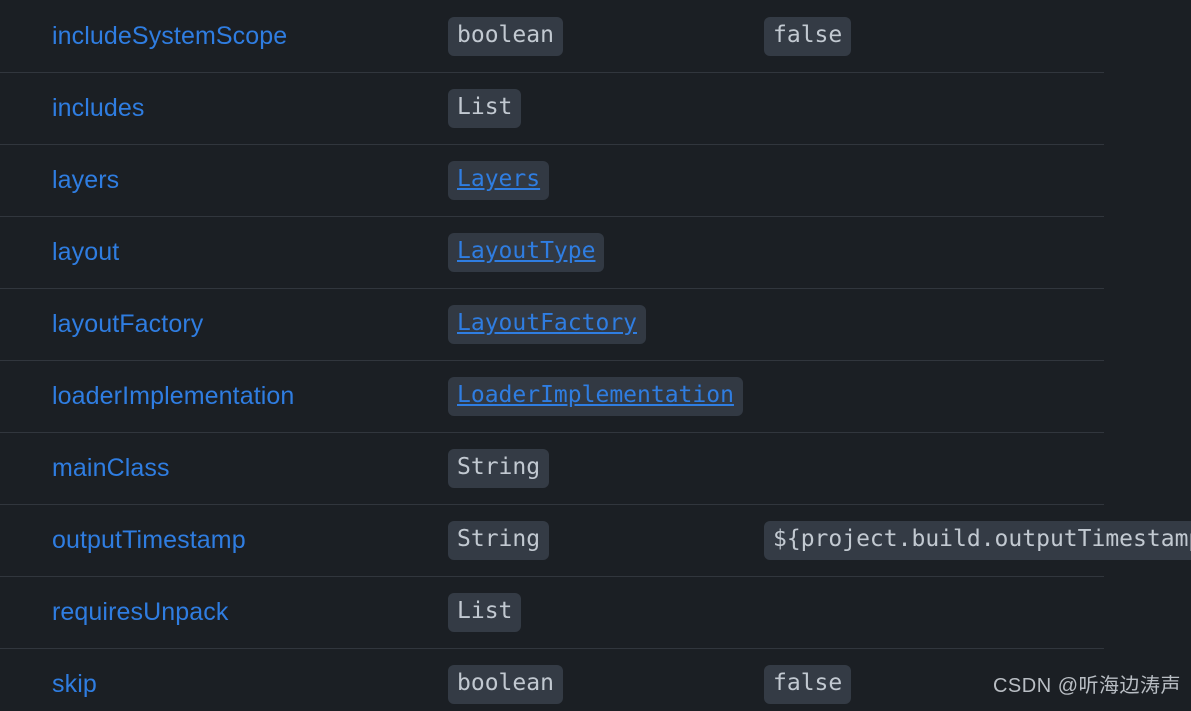 The width and height of the screenshot is (1191, 711). I want to click on parameter-name-link: requiresUnpack, so click(140, 612).